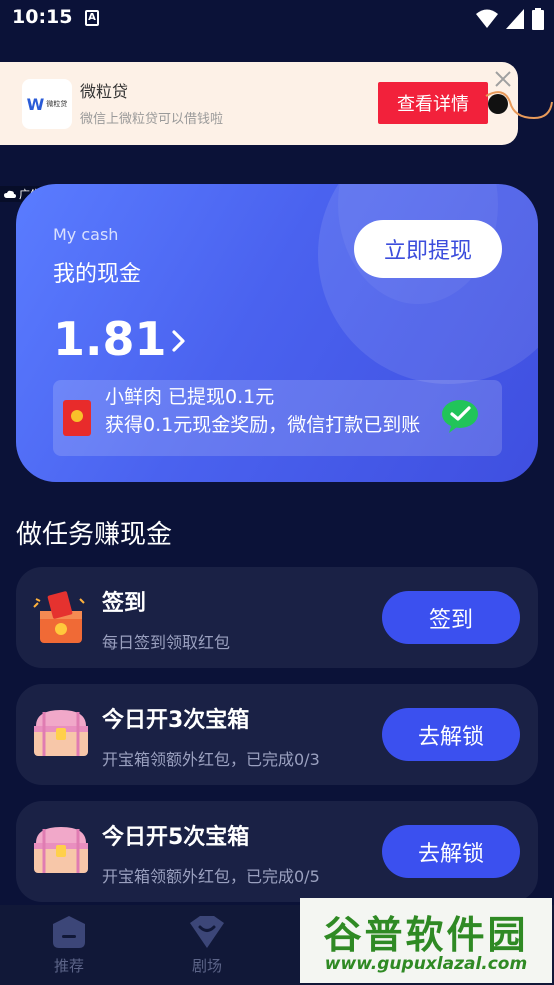  Describe the element at coordinates (519, 105) in the screenshot. I see `ad-decor-curl-icon` at that location.